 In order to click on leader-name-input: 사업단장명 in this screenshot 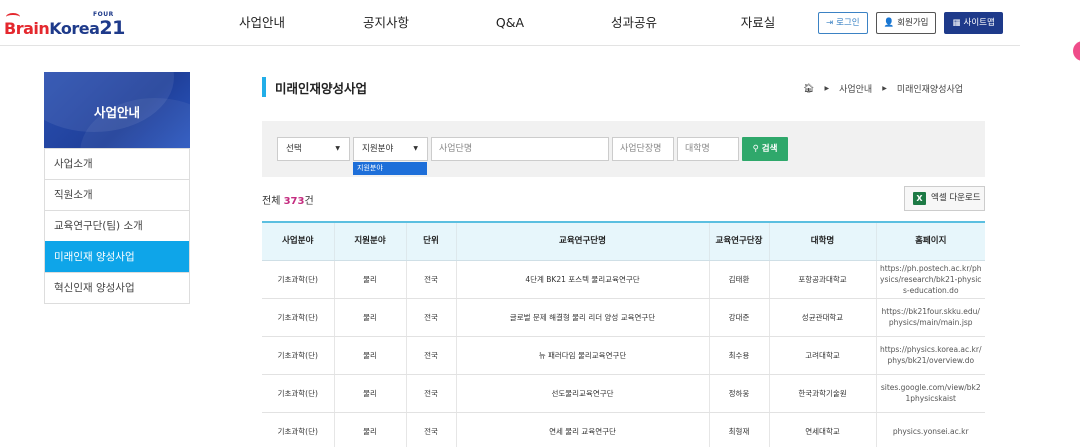, I will do `click(643, 149)`.